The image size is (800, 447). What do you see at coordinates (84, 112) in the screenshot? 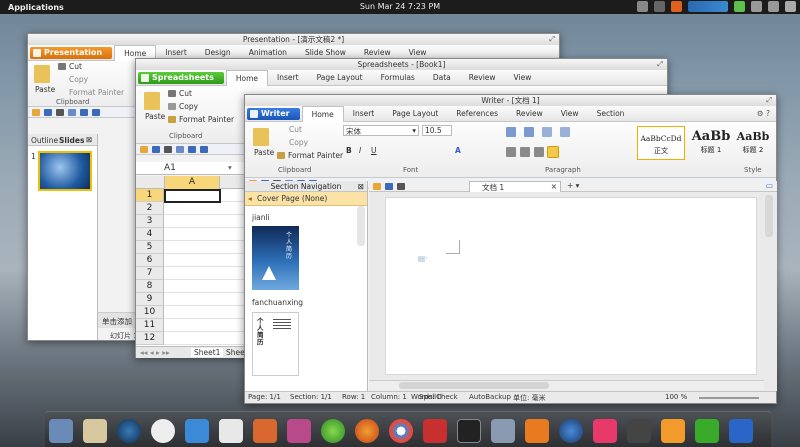
I see `undo-icon` at bounding box center [84, 112].